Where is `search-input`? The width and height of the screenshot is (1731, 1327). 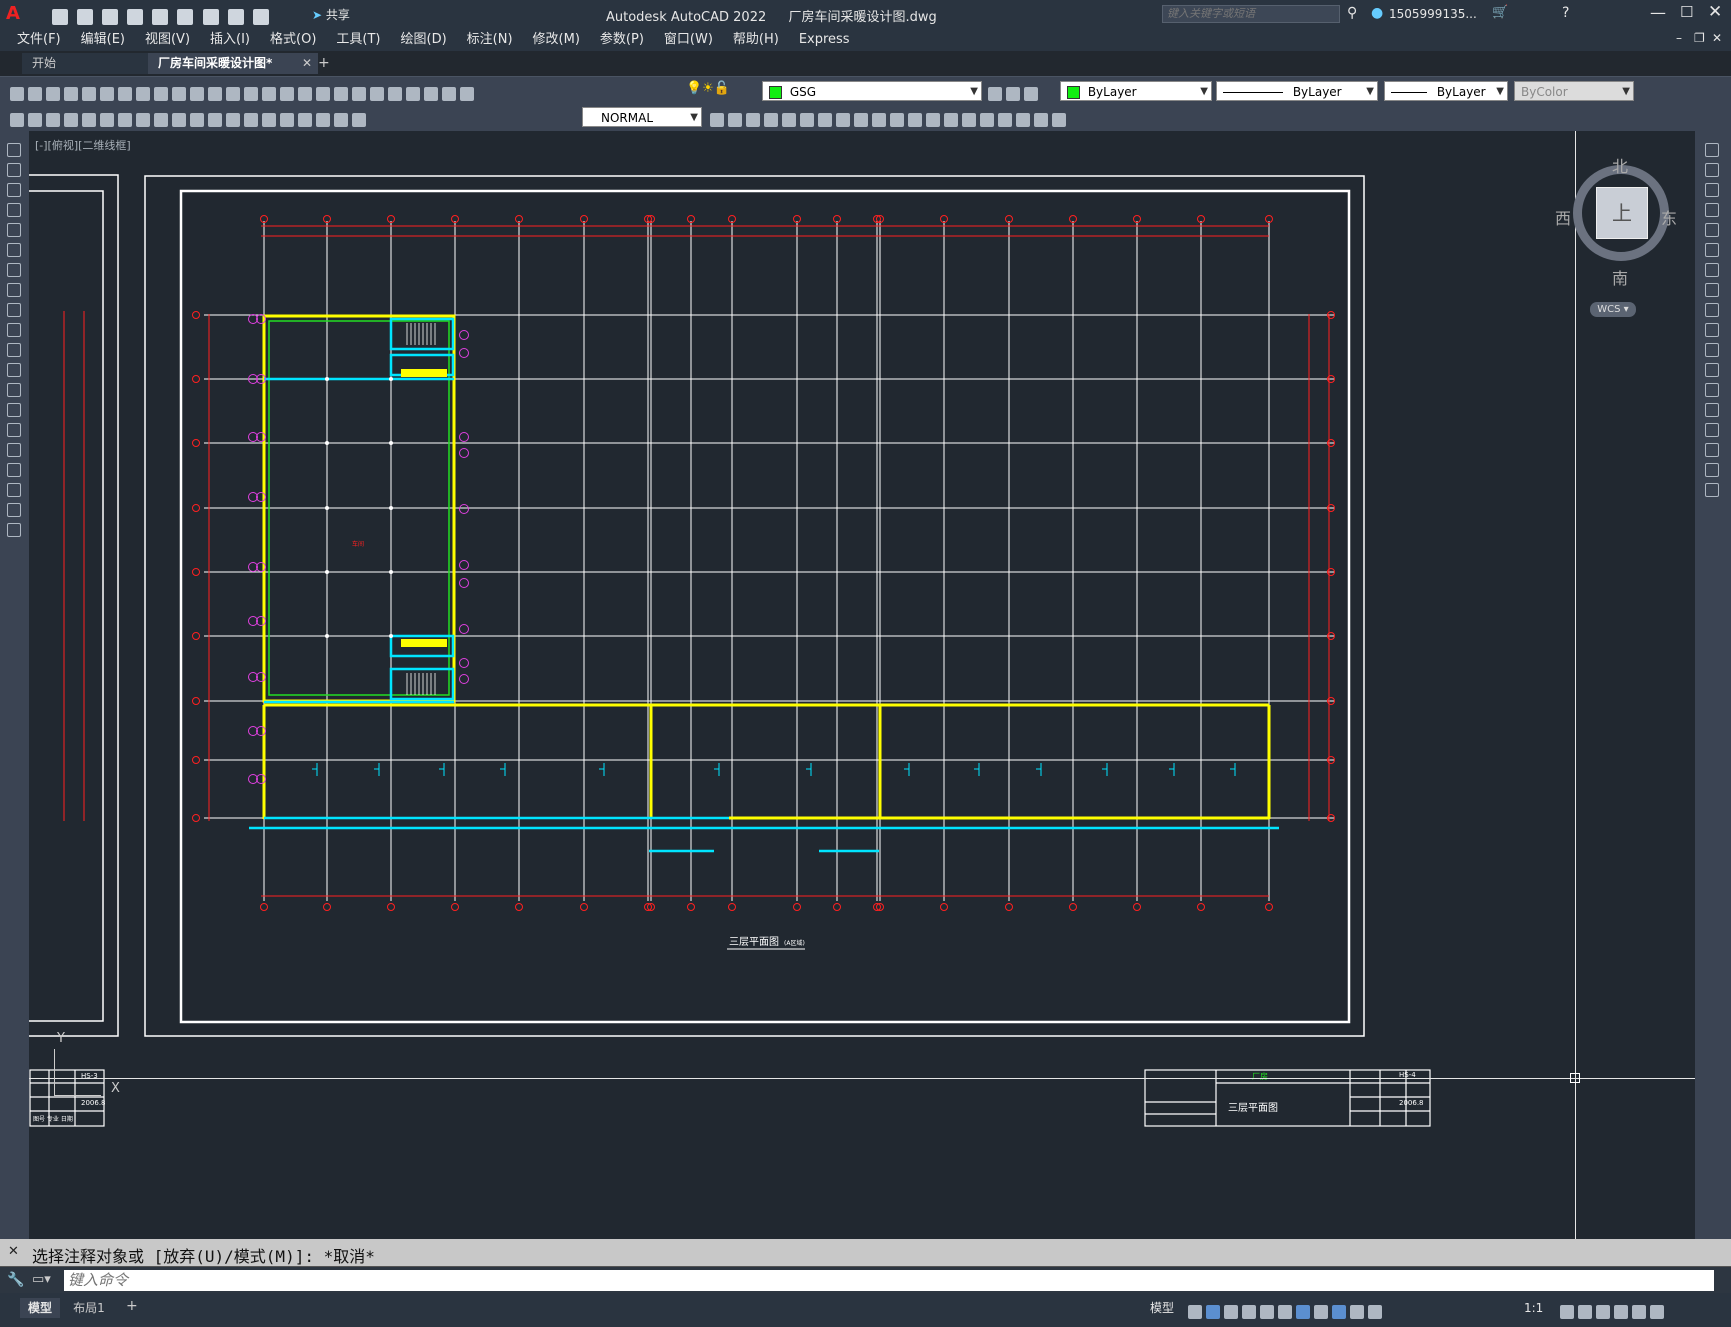
search-input is located at coordinates (1251, 14).